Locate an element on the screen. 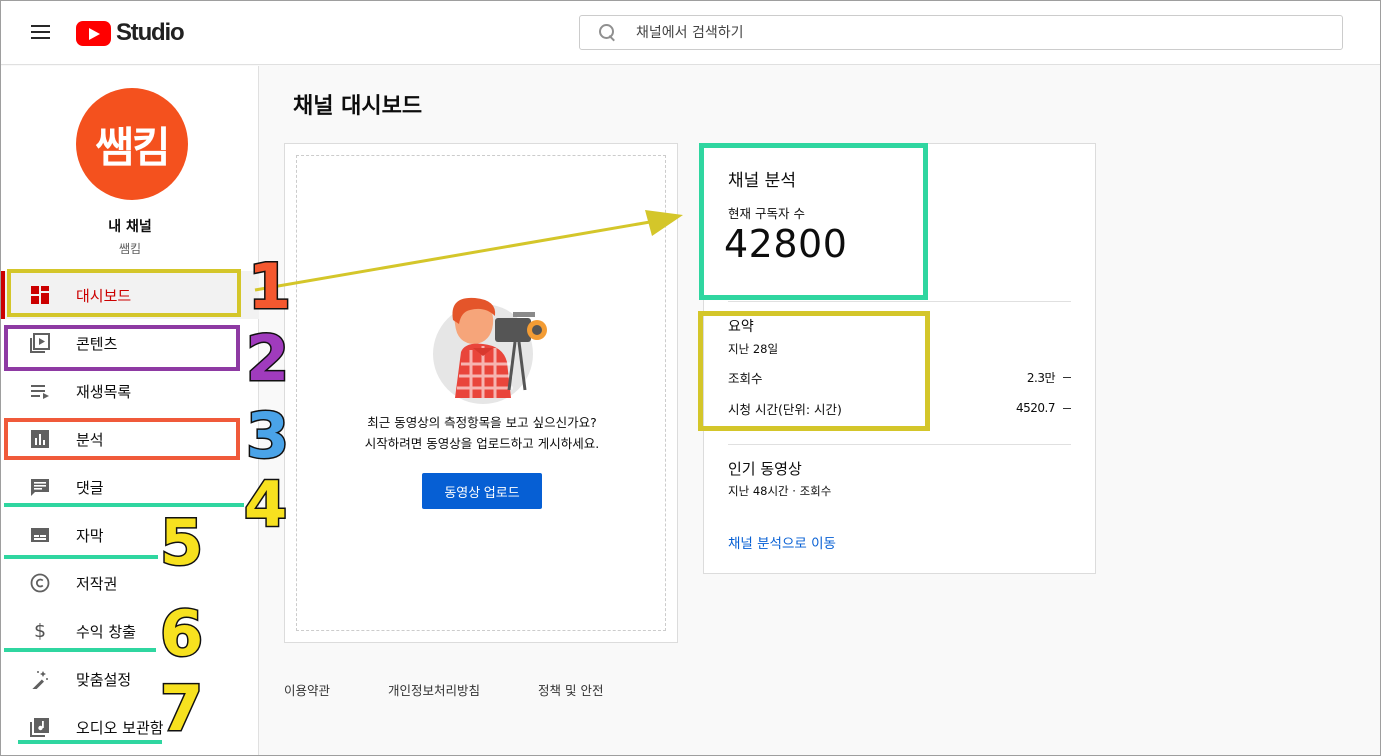 This screenshot has width=1381, height=756. sidebar-item-label: 댓글 is located at coordinates (90, 487).